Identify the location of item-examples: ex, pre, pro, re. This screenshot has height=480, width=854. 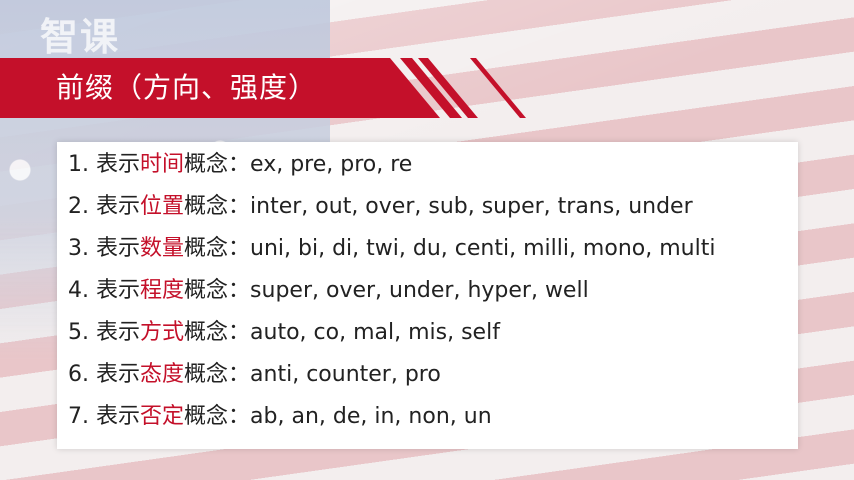
(331, 164).